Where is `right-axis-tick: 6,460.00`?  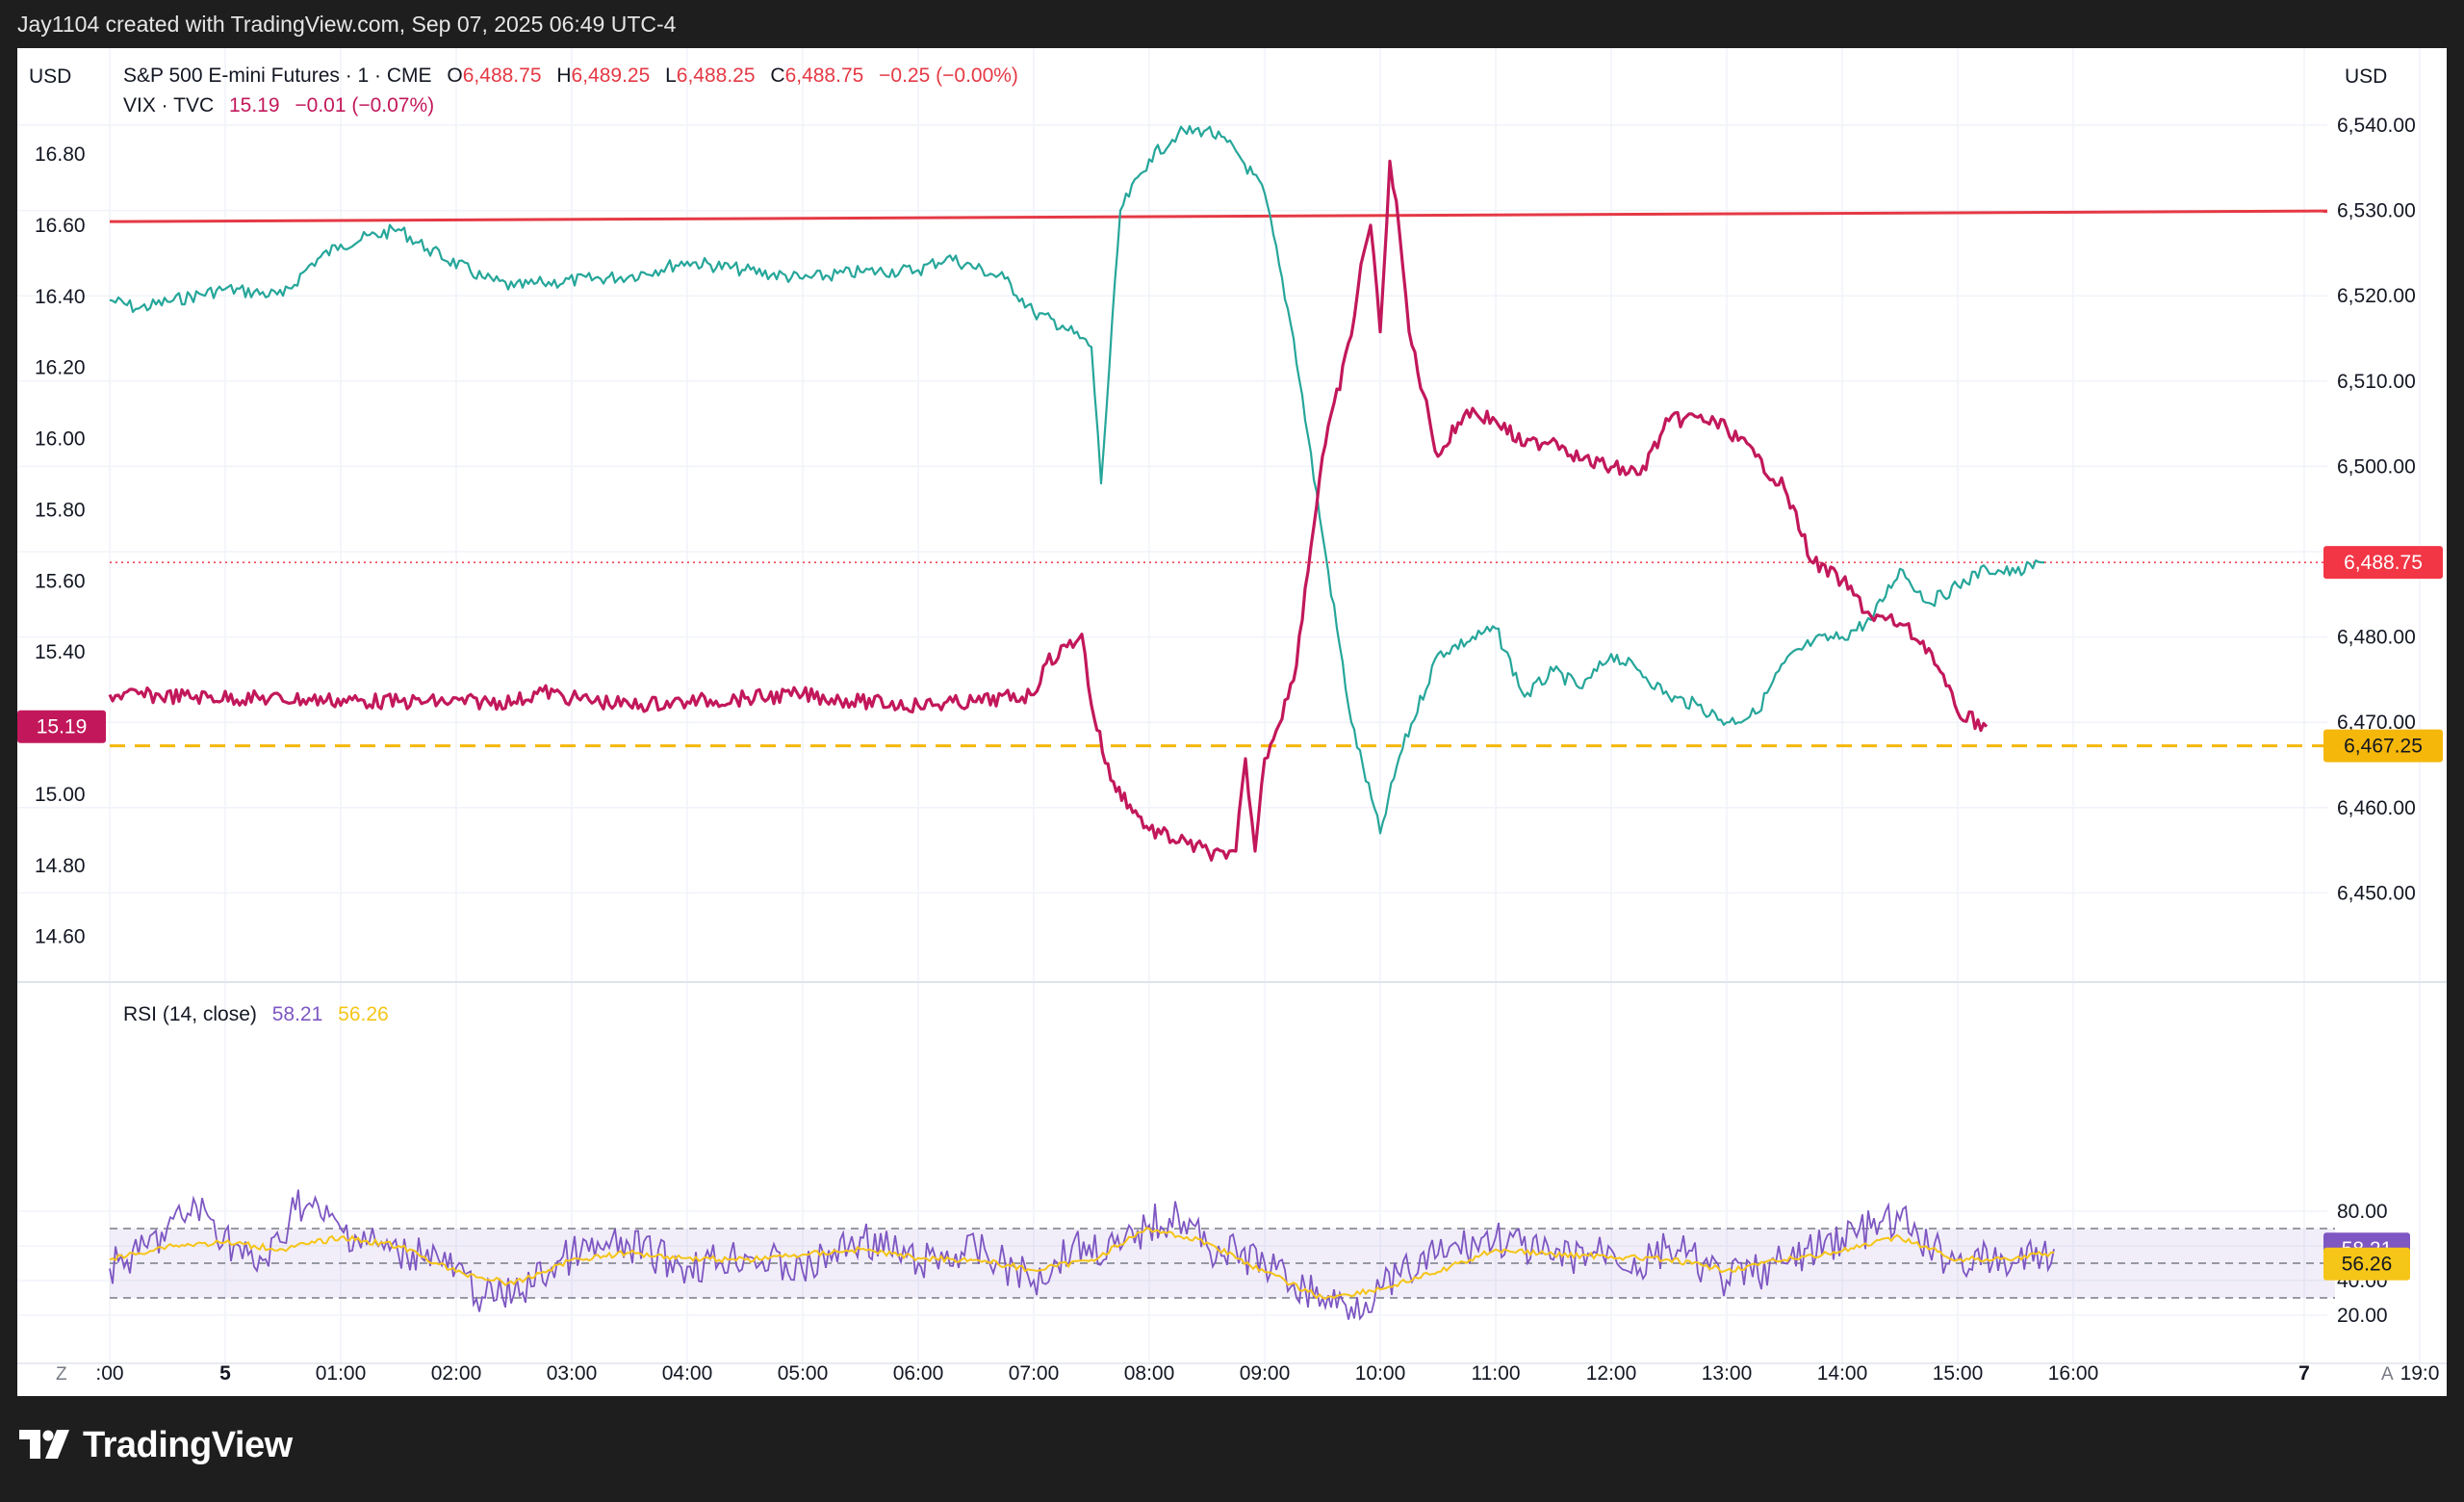
right-axis-tick: 6,460.00 is located at coordinates (2376, 808).